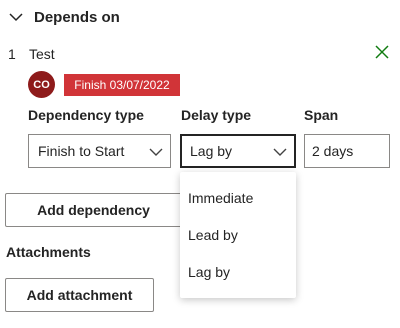  What do you see at coordinates (42, 54) in the screenshot?
I see `dependency-name: Test` at bounding box center [42, 54].